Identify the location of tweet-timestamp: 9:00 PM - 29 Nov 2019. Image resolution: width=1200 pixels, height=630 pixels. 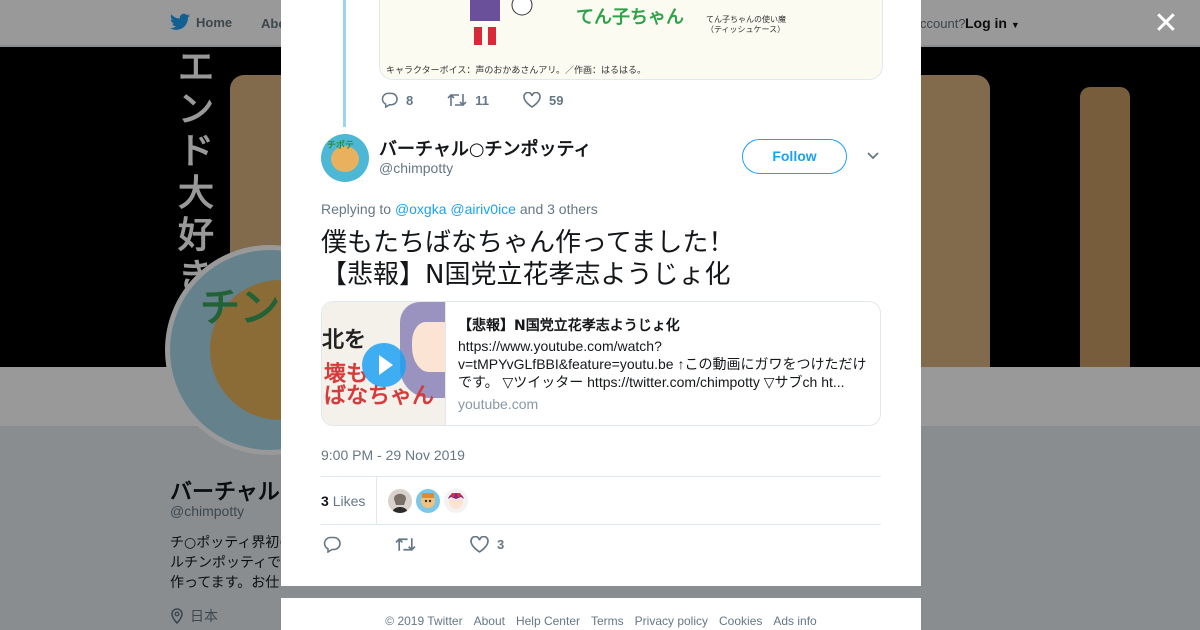
(393, 455).